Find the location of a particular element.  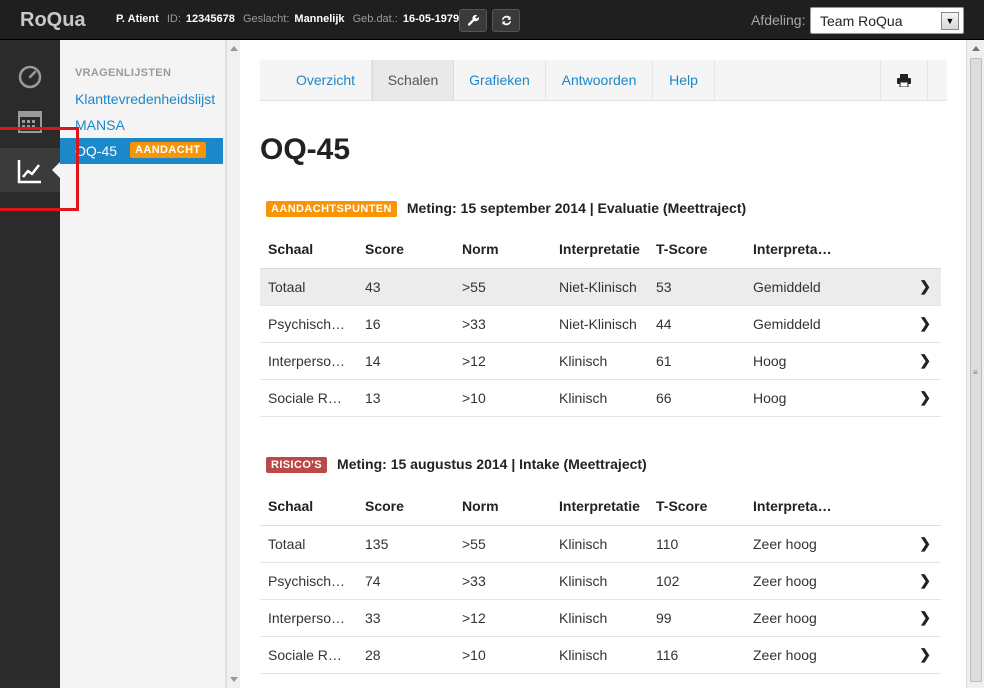

main-scrollbar: ≡ is located at coordinates (975, 364).